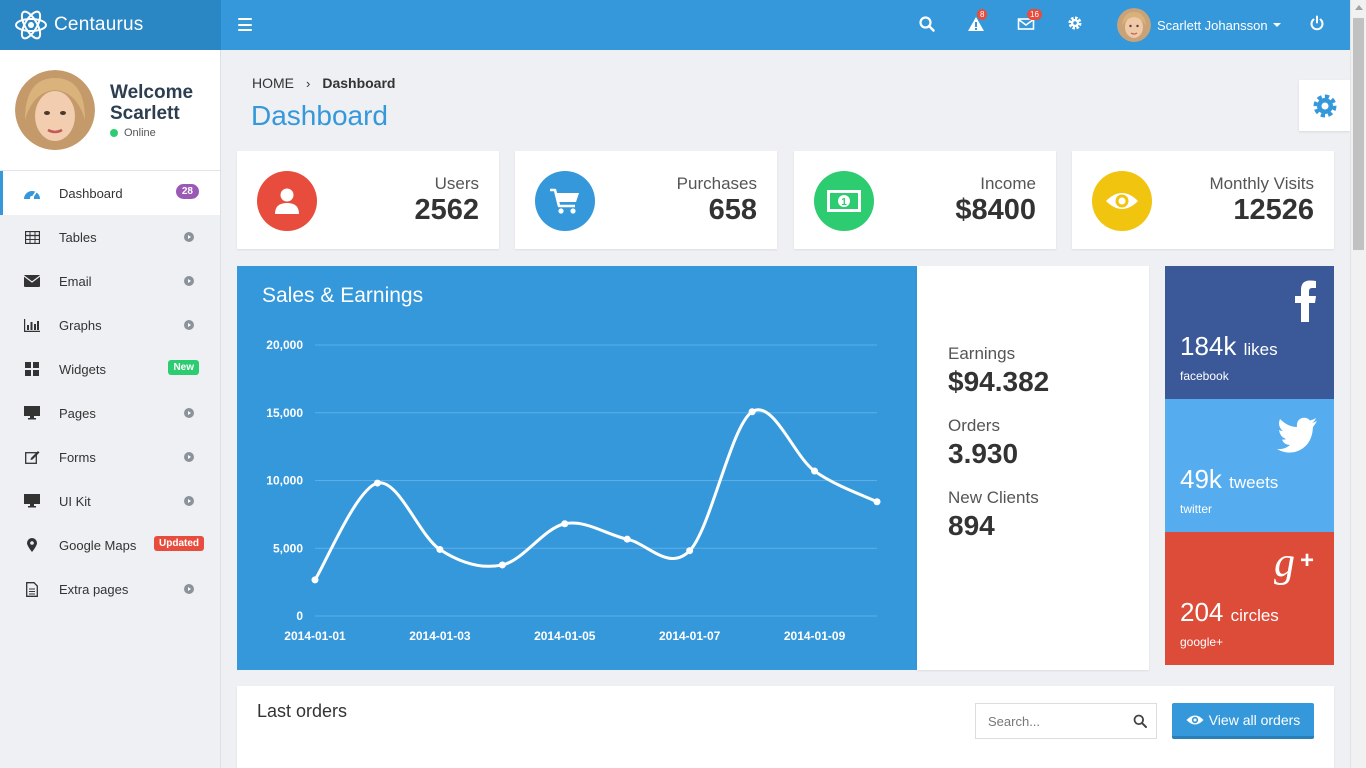 The height and width of the screenshot is (768, 1366). Describe the element at coordinates (440, 636) in the screenshot. I see `chart-x-tick-label: 2014-01-03` at that location.